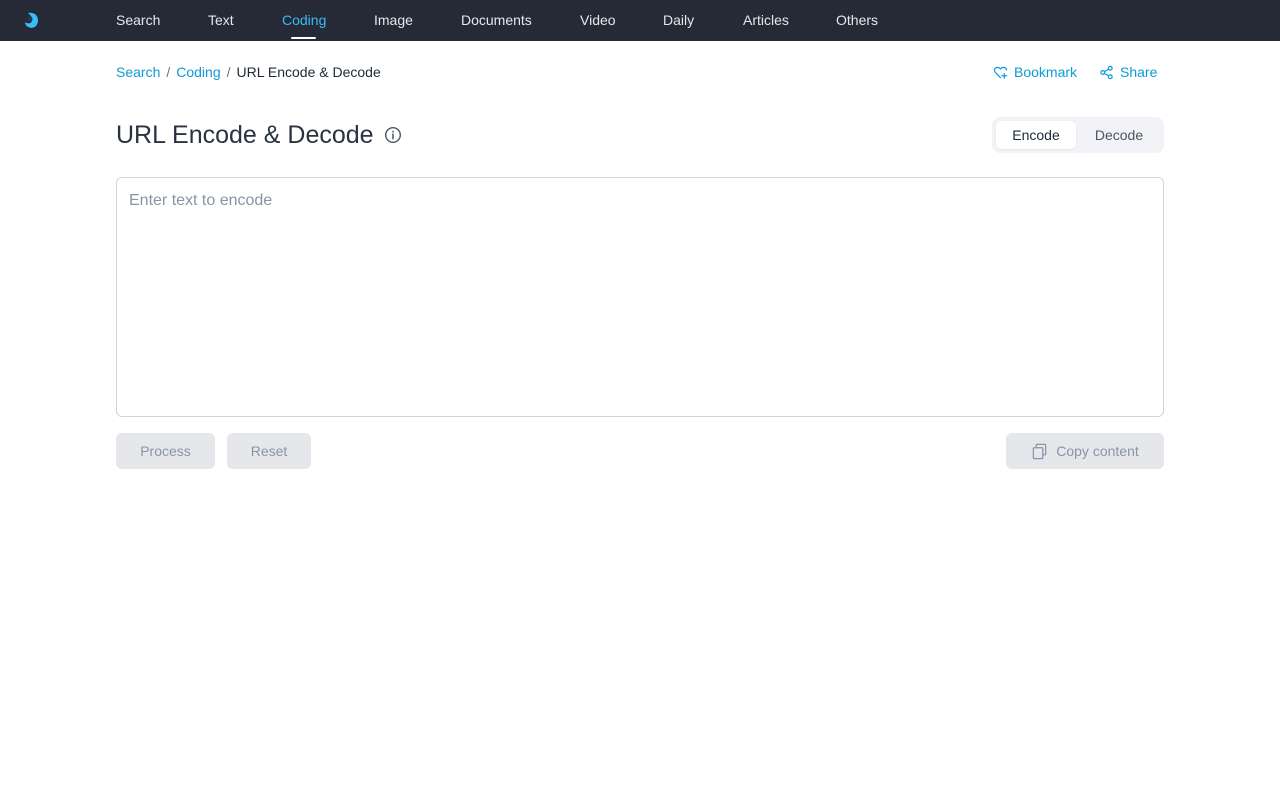 The height and width of the screenshot is (800, 1280). Describe the element at coordinates (766, 20) in the screenshot. I see `nav-item-articles: Articles` at that location.